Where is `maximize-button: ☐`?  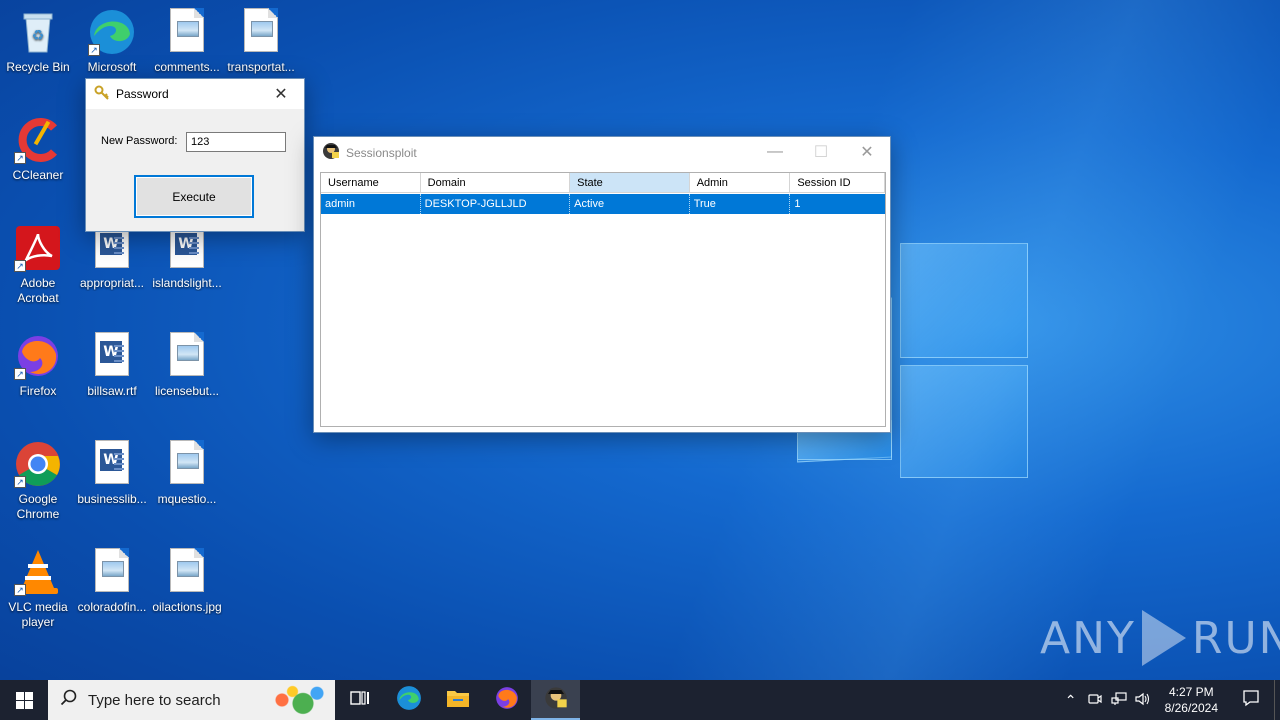
maximize-button: ☐ is located at coordinates (821, 152).